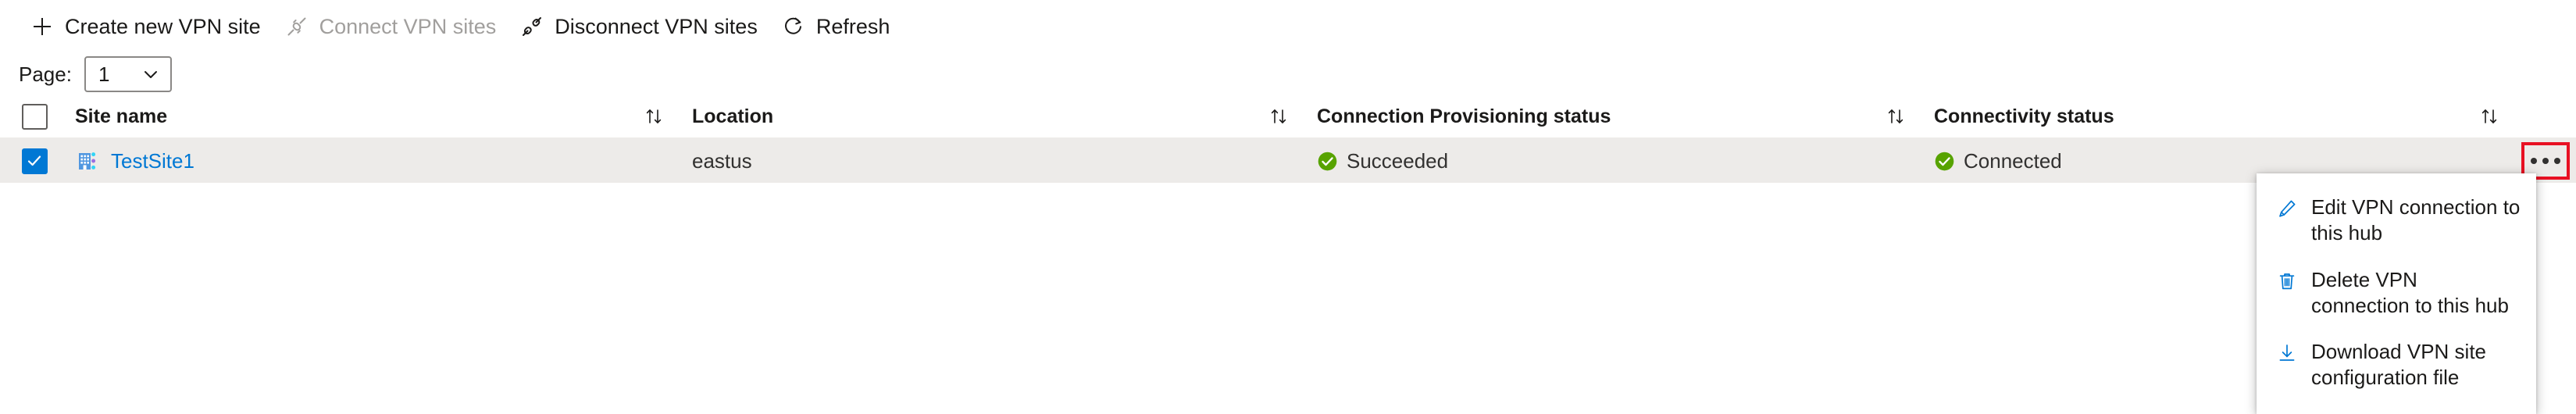  What do you see at coordinates (722, 160) in the screenshot?
I see `location-value: eastus` at bounding box center [722, 160].